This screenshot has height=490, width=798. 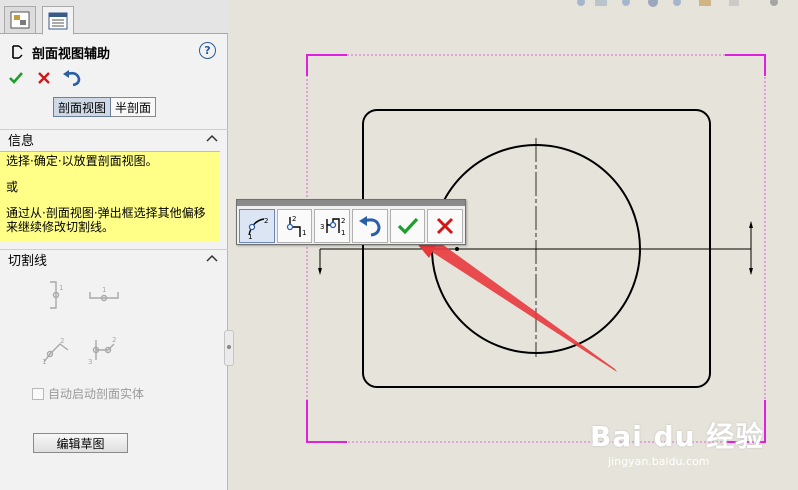 I want to click on arc-offset-button: 12, so click(x=257, y=226).